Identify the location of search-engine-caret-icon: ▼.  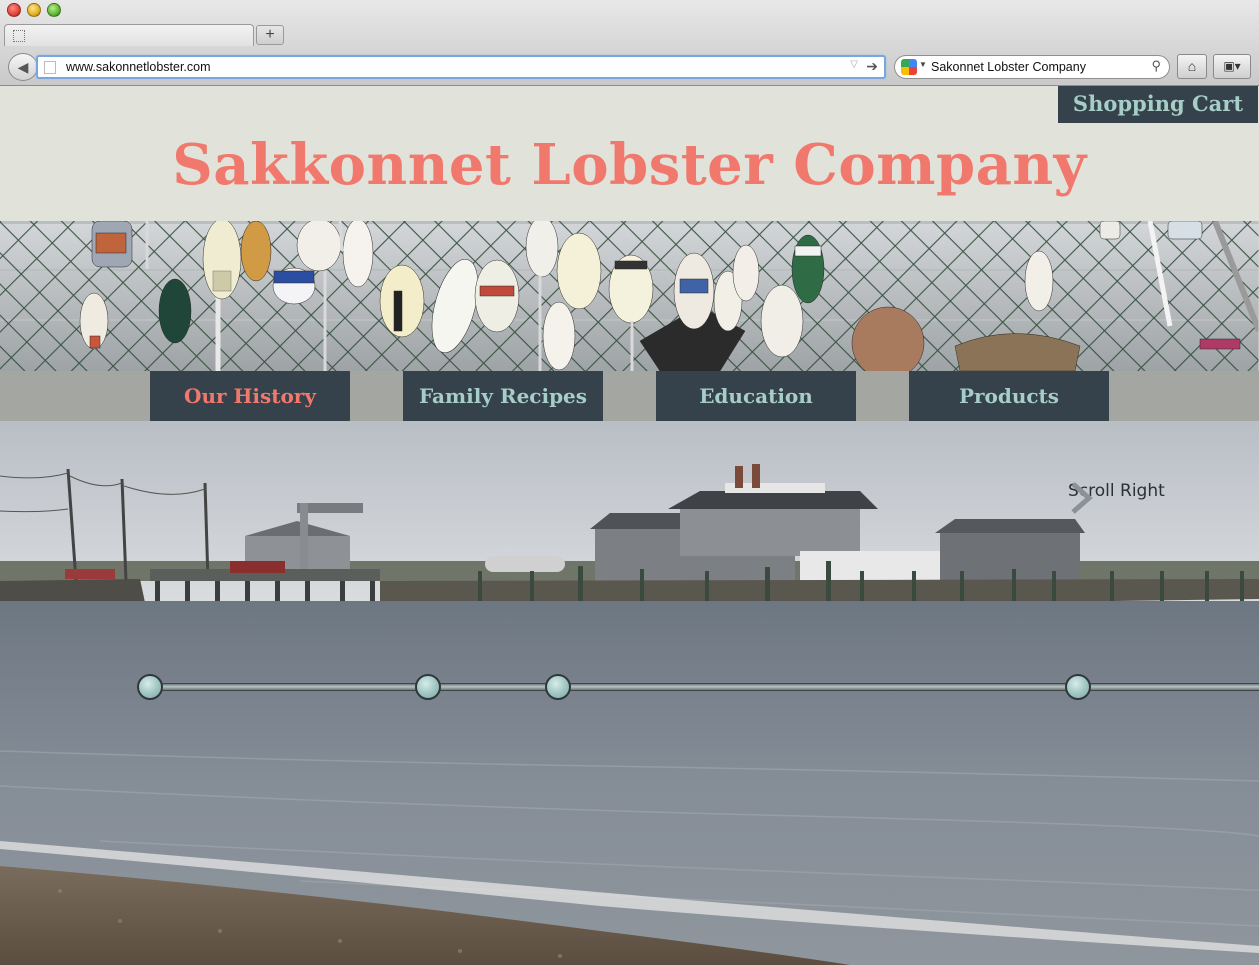
(923, 64).